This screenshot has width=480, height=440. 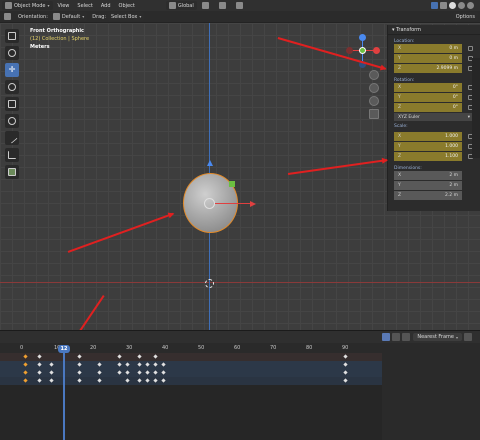 What do you see at coordinates (428, 68) in the screenshot?
I see `location-z-field: Z 2.9099 m` at bounding box center [428, 68].